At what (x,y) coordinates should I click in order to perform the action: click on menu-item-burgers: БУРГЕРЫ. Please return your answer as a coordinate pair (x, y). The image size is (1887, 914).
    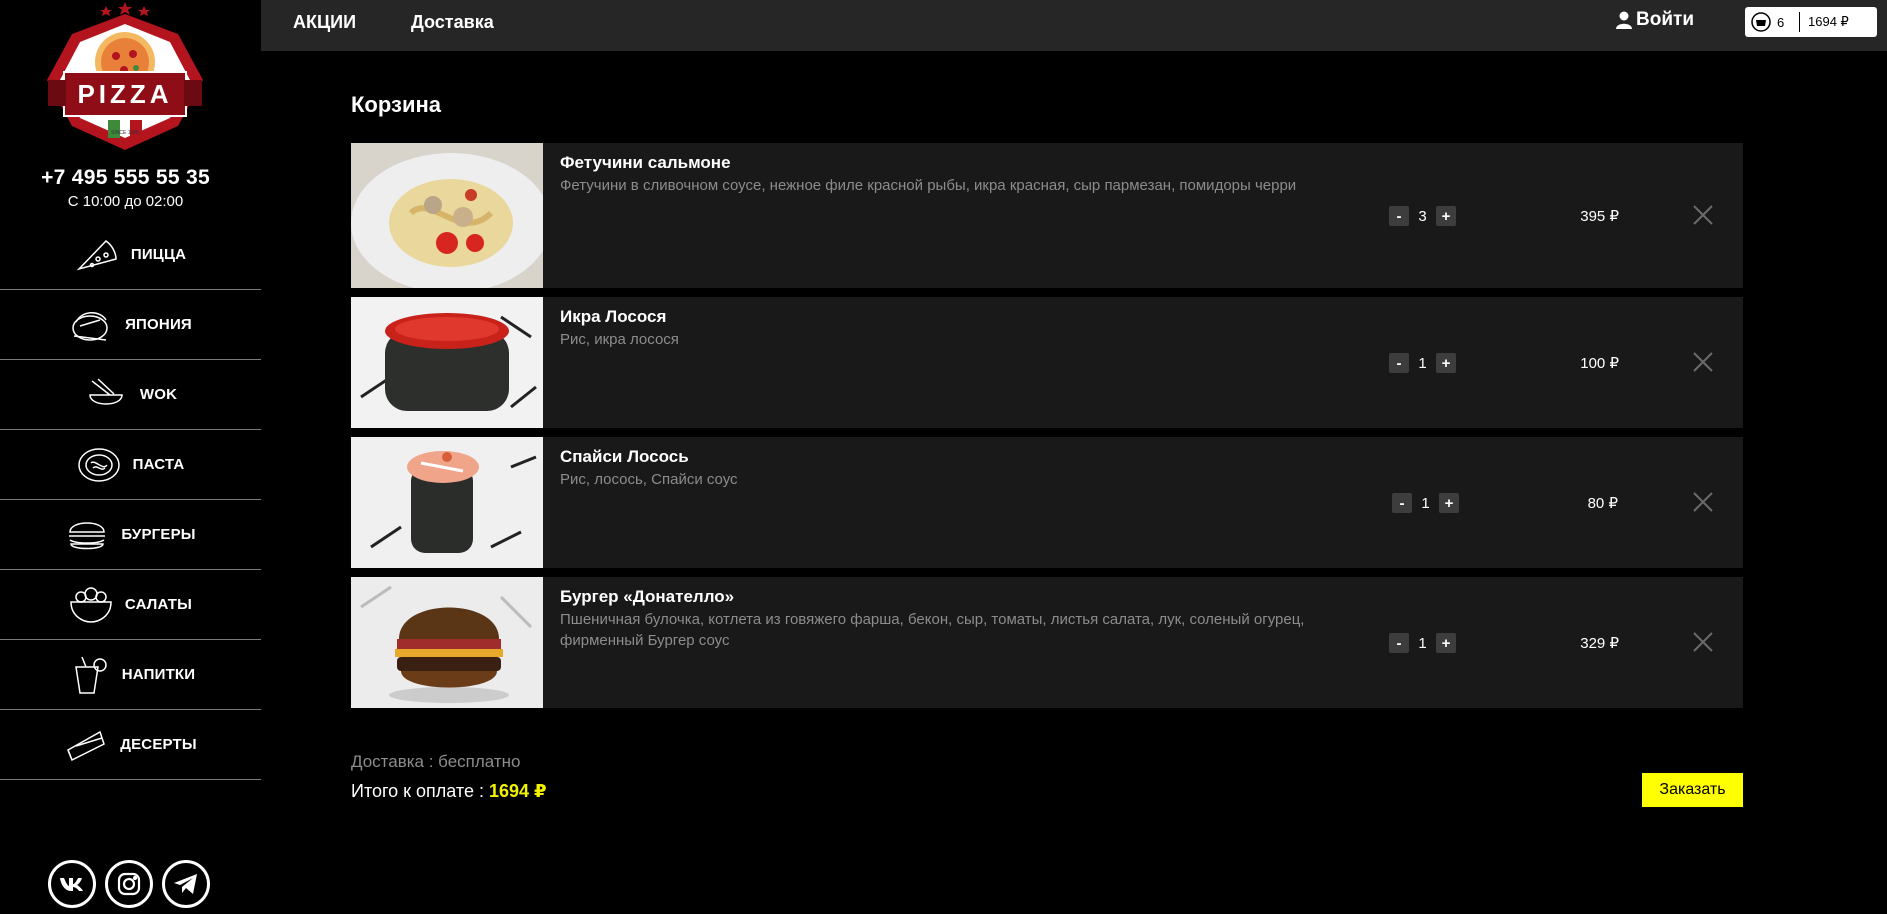
    Looking at the image, I should click on (130, 535).